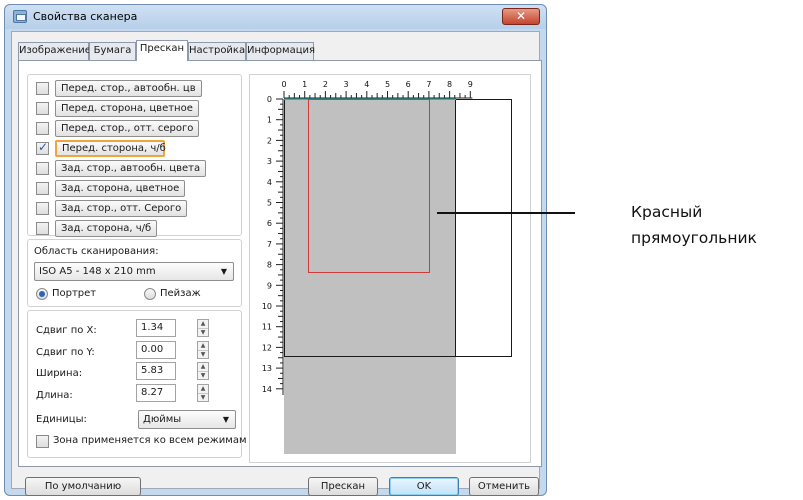 This screenshot has height=500, width=803. What do you see at coordinates (504, 486) in the screenshot?
I see `cancel-button: Отменить` at bounding box center [504, 486].